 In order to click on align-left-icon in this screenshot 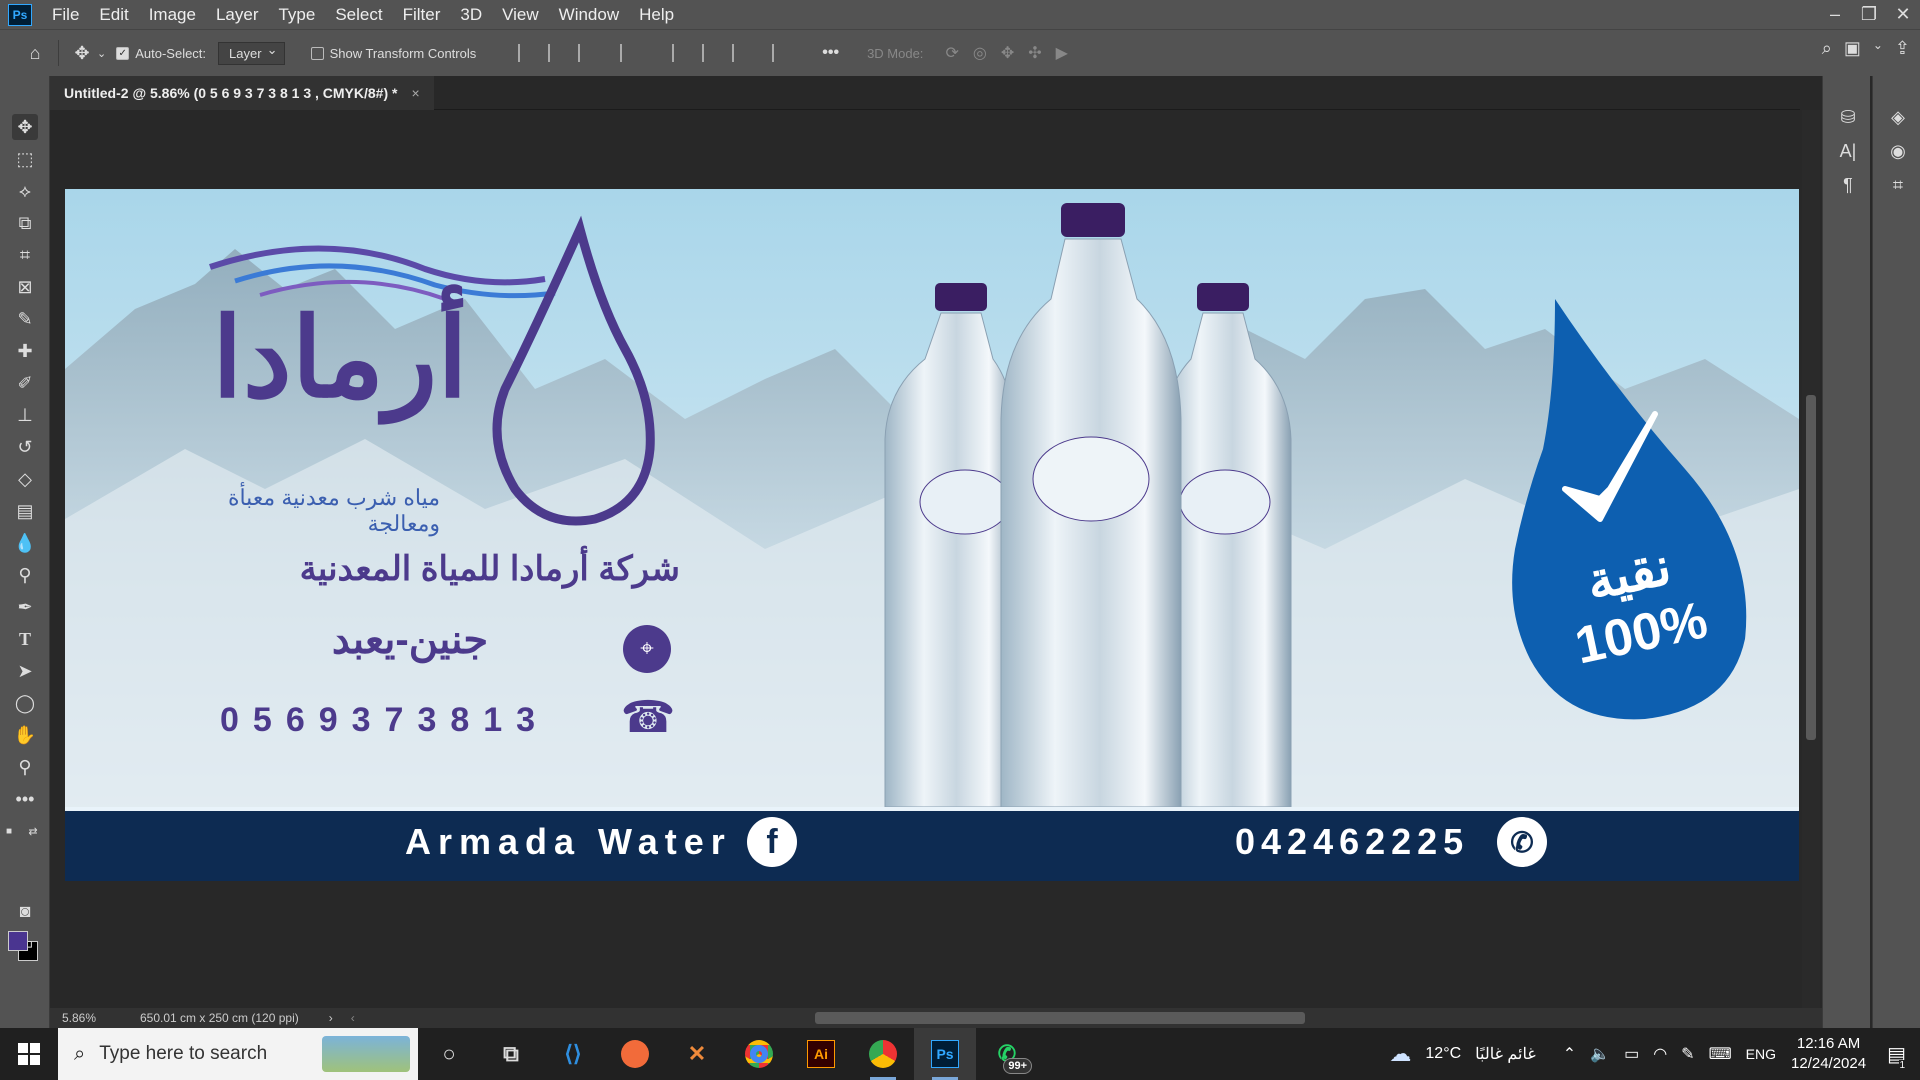, I will do `click(525, 53)`.